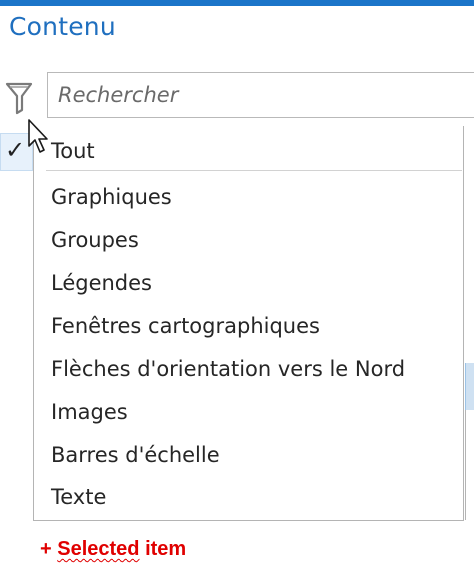 The height and width of the screenshot is (573, 474). Describe the element at coordinates (228, 369) in the screenshot. I see `menu-item-fleches-nord: Flèches d'orientation vers le Nord` at that location.